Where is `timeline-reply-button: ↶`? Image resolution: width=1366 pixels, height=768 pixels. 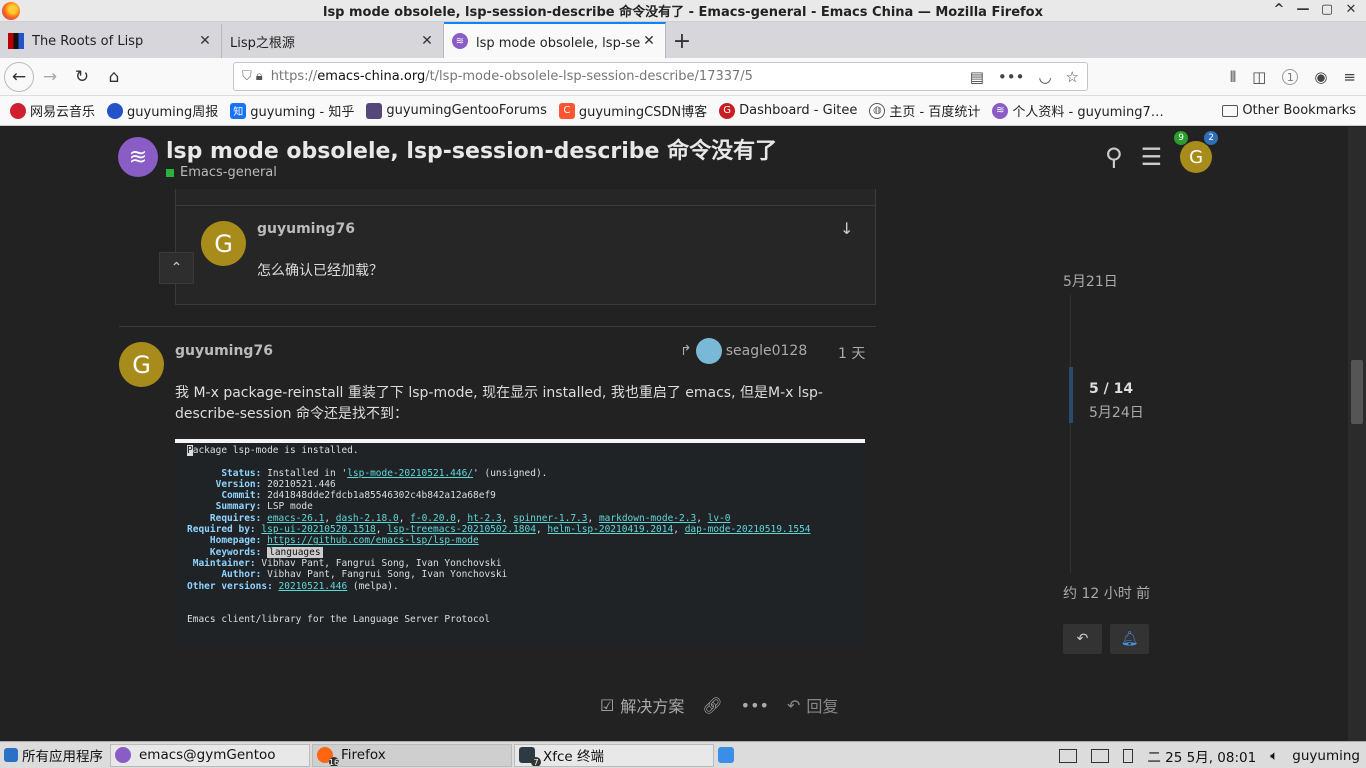 timeline-reply-button: ↶ is located at coordinates (1082, 639).